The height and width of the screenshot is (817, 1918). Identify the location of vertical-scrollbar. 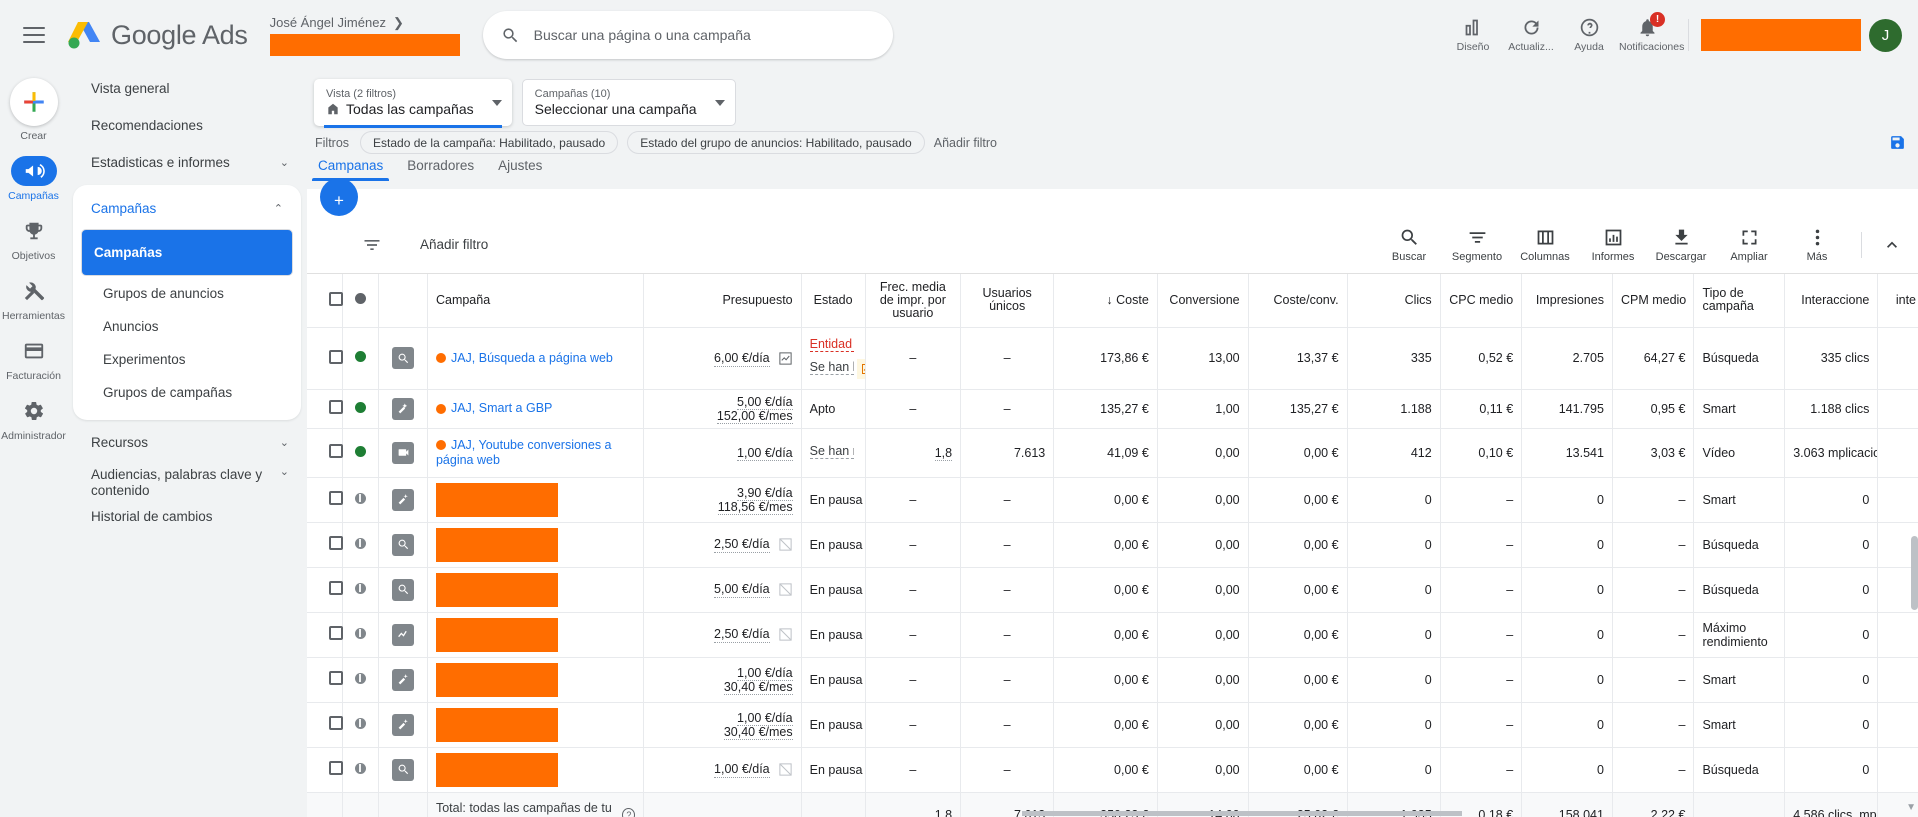
(1914, 573).